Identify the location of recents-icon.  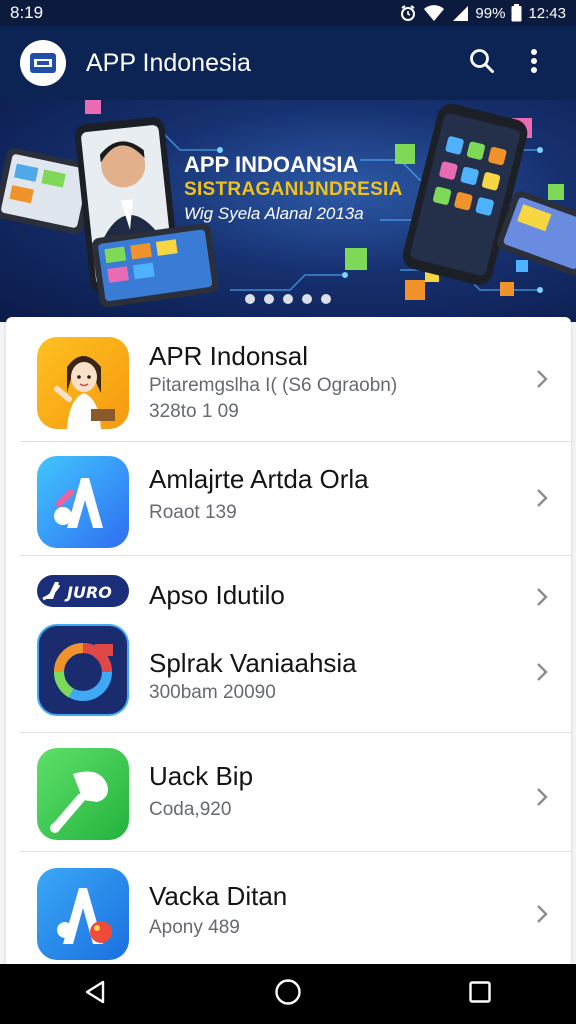
(480, 994).